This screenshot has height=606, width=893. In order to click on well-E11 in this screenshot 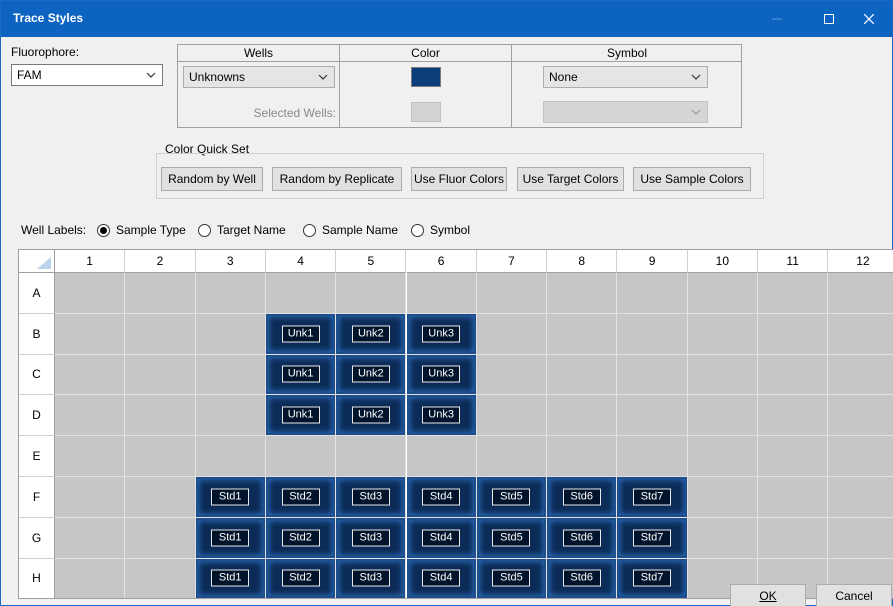, I will do `click(793, 456)`.